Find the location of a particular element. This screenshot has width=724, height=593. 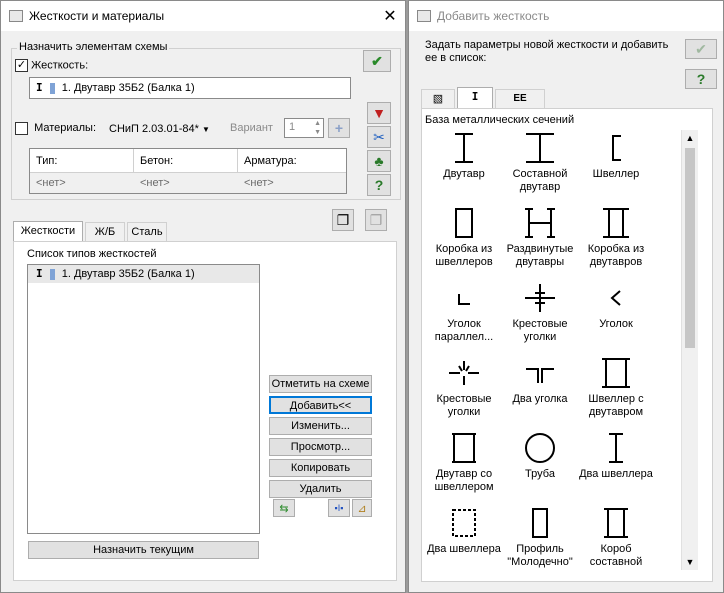

section-item: Коробка из двутавров is located at coordinates (616, 242).